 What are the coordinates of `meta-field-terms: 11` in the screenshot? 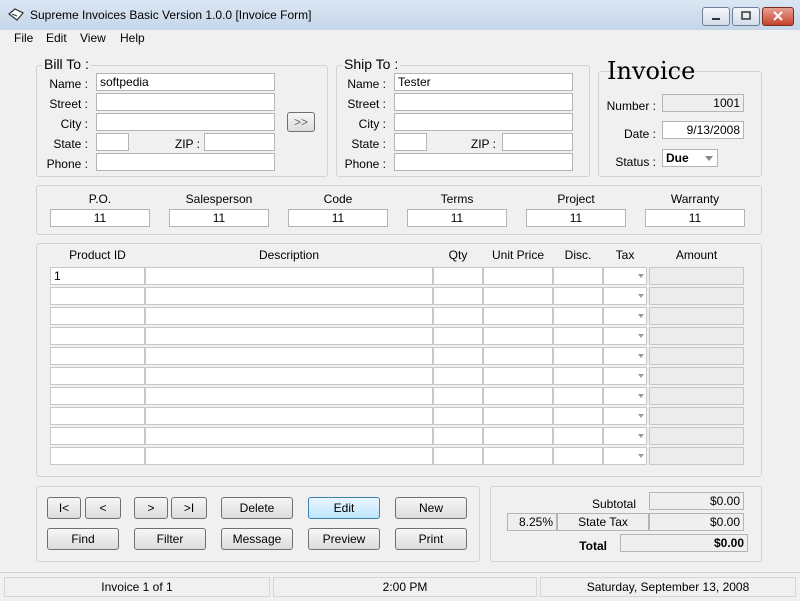 It's located at (457, 218).